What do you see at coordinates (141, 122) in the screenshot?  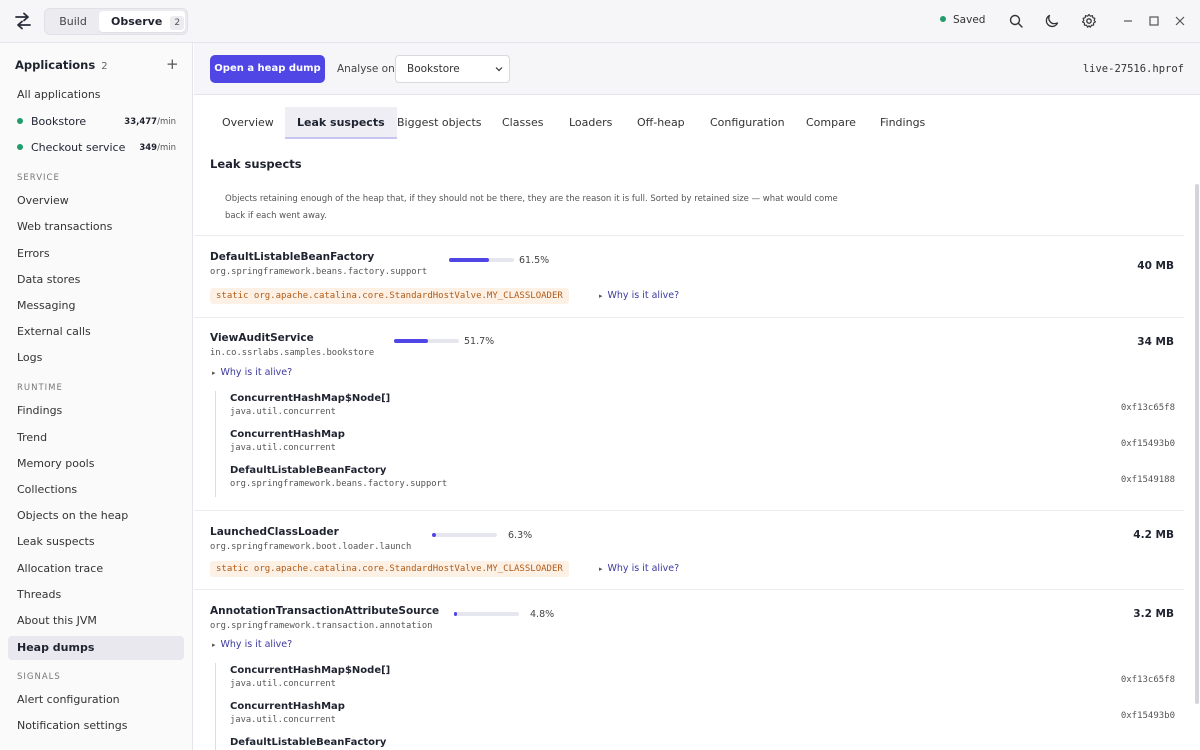 I see `app-rate-value: 33,477` at bounding box center [141, 122].